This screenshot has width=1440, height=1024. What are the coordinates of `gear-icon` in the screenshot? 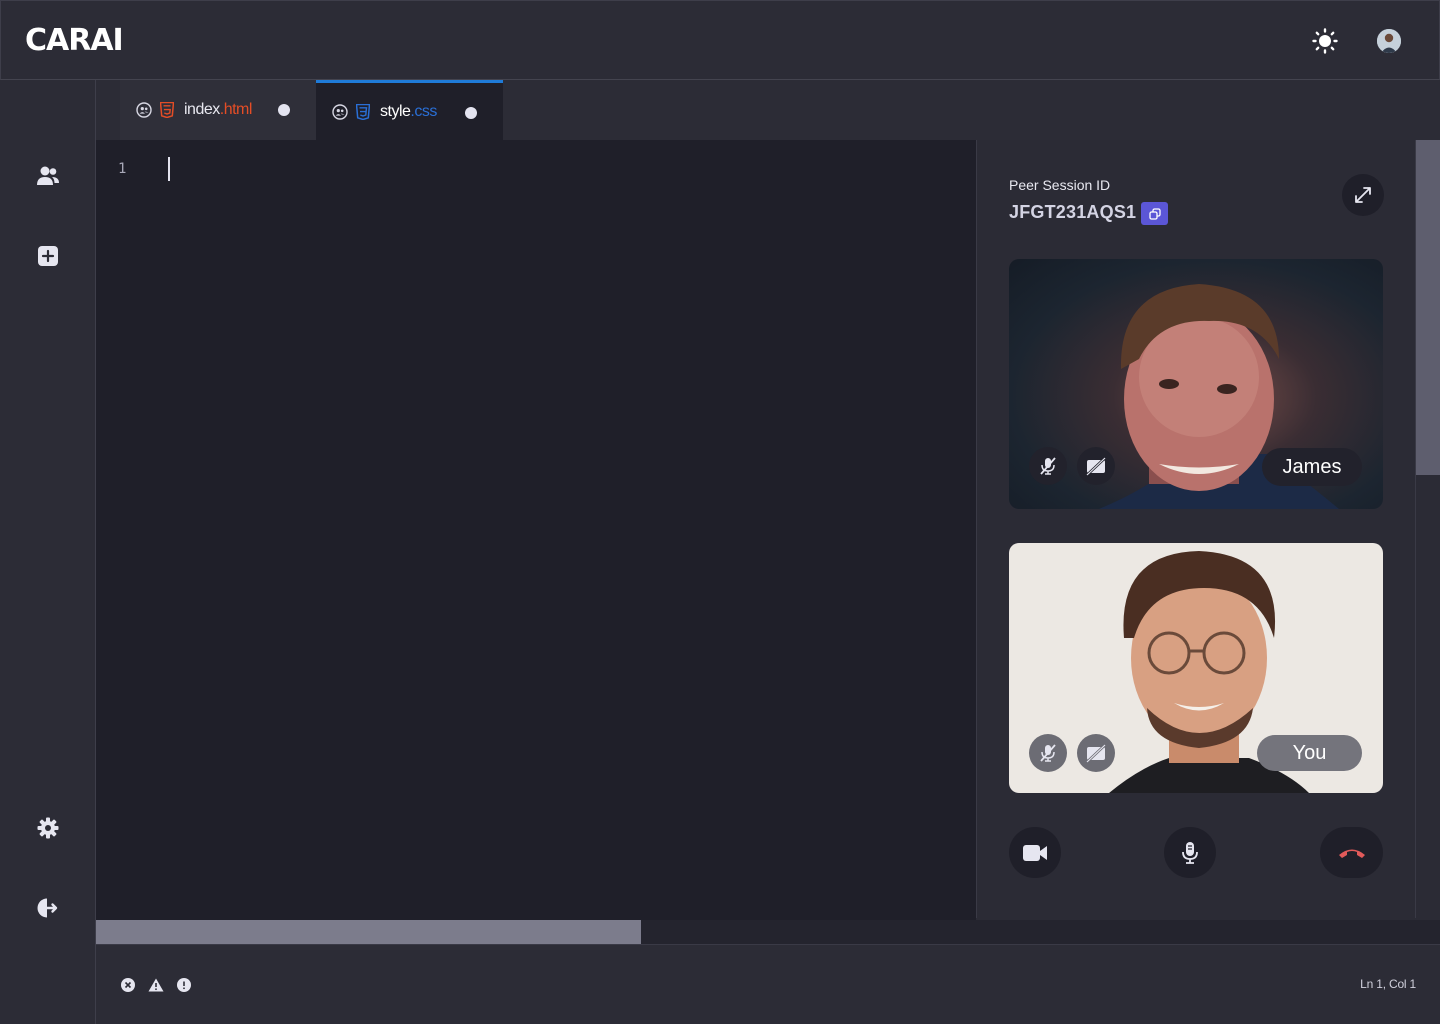 It's located at (48, 828).